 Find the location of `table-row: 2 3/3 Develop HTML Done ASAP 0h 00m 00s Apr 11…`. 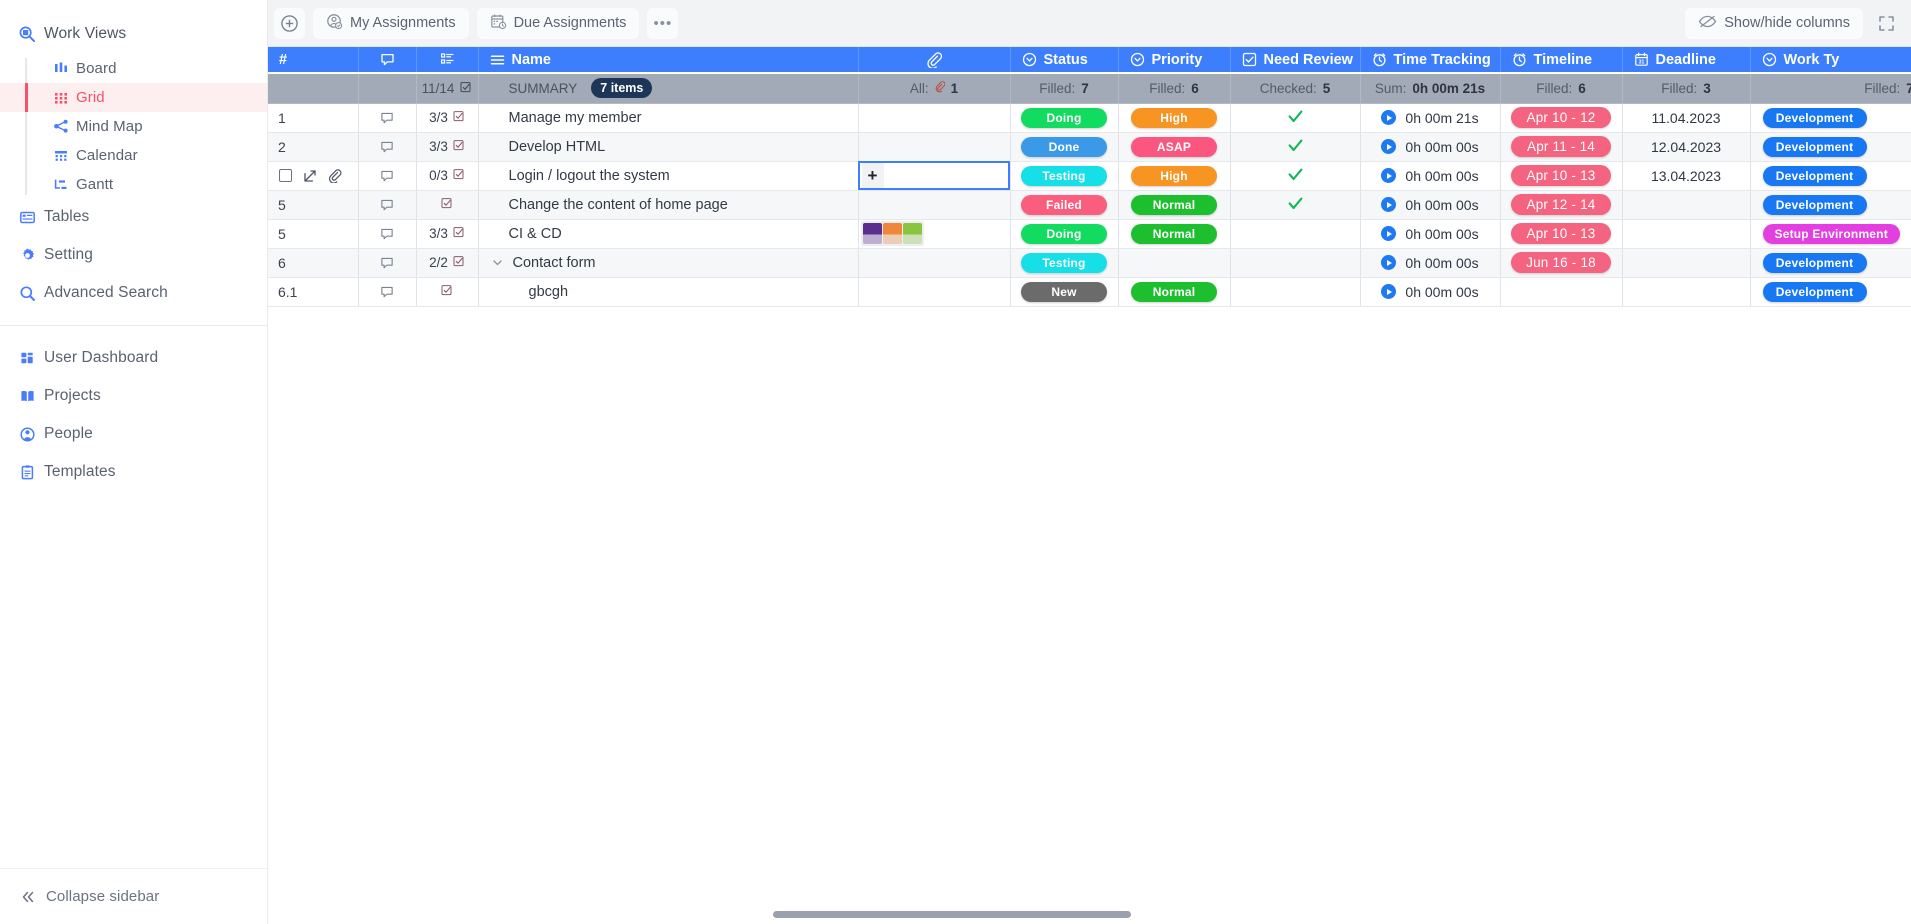

table-row: 2 3/3 Develop HTML Done ASAP 0h 00m 00s Apr 11… is located at coordinates (1089, 147).